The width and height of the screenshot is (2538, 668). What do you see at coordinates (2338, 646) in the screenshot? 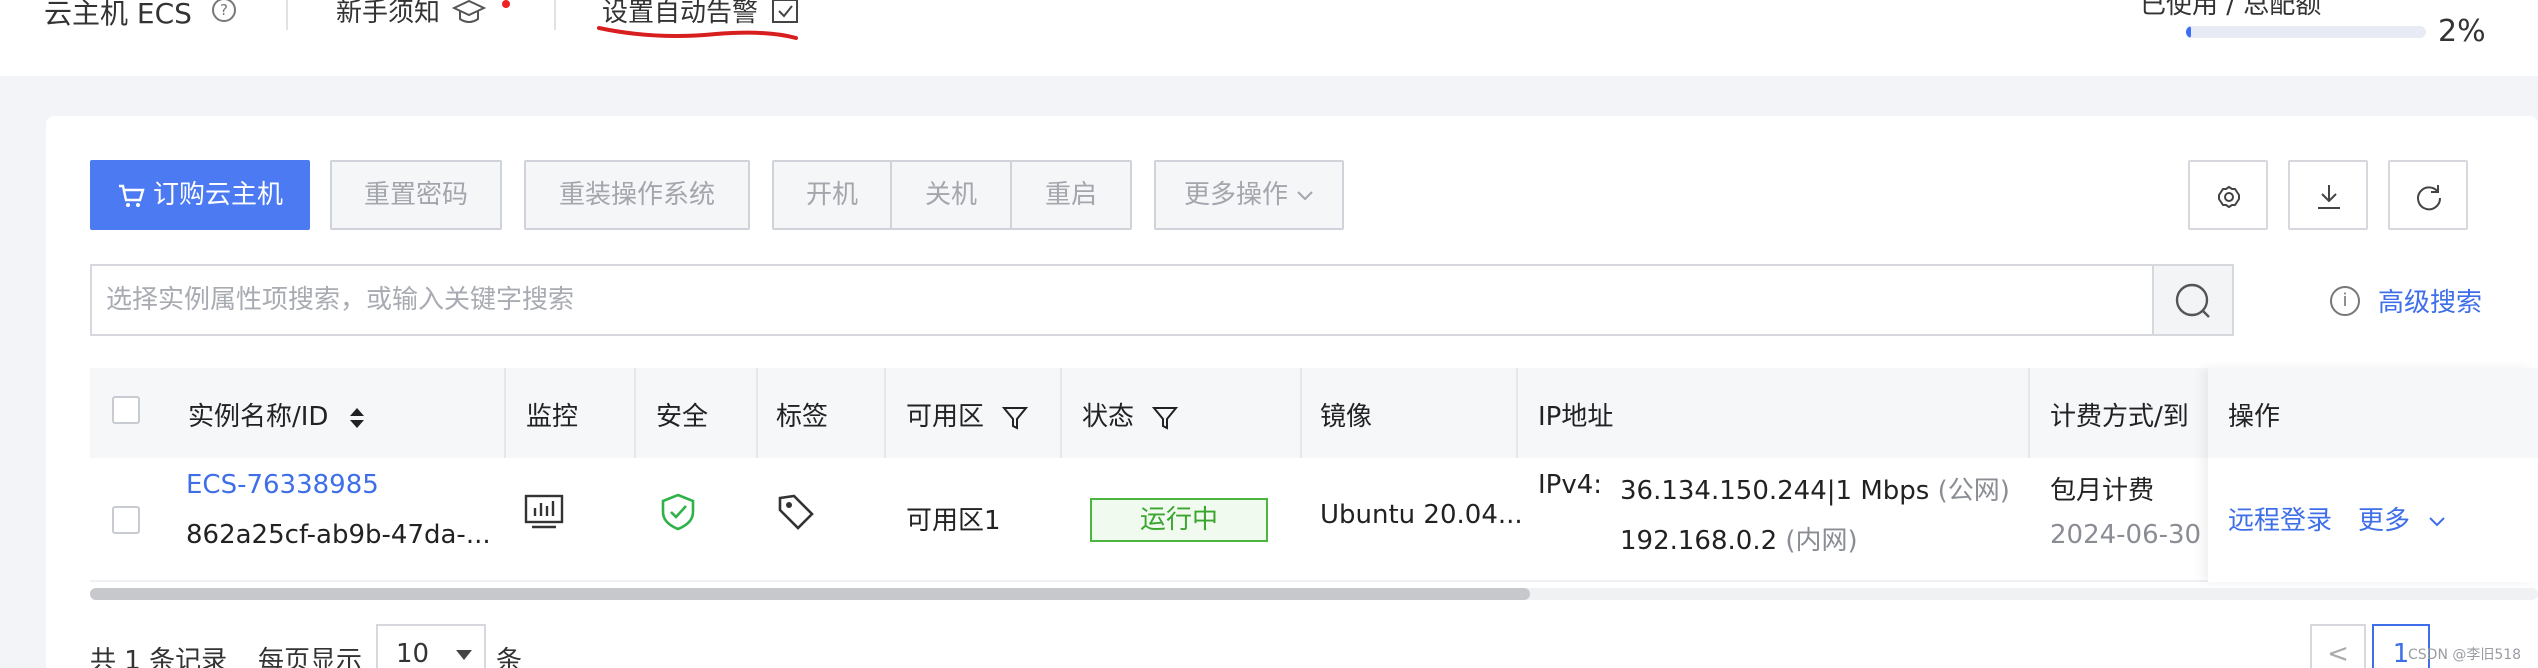
I see `prev-page-button: <` at bounding box center [2338, 646].